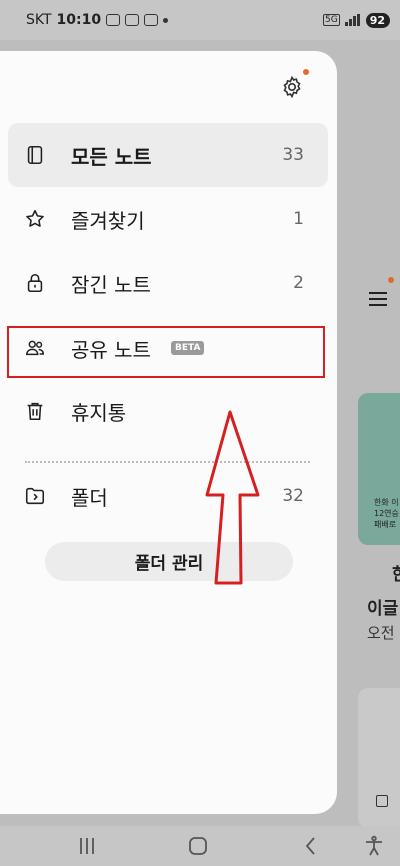 This screenshot has height=866, width=400. Describe the element at coordinates (386, 513) in the screenshot. I see `note-card-text: 한화 이 12연승 패배로` at that location.